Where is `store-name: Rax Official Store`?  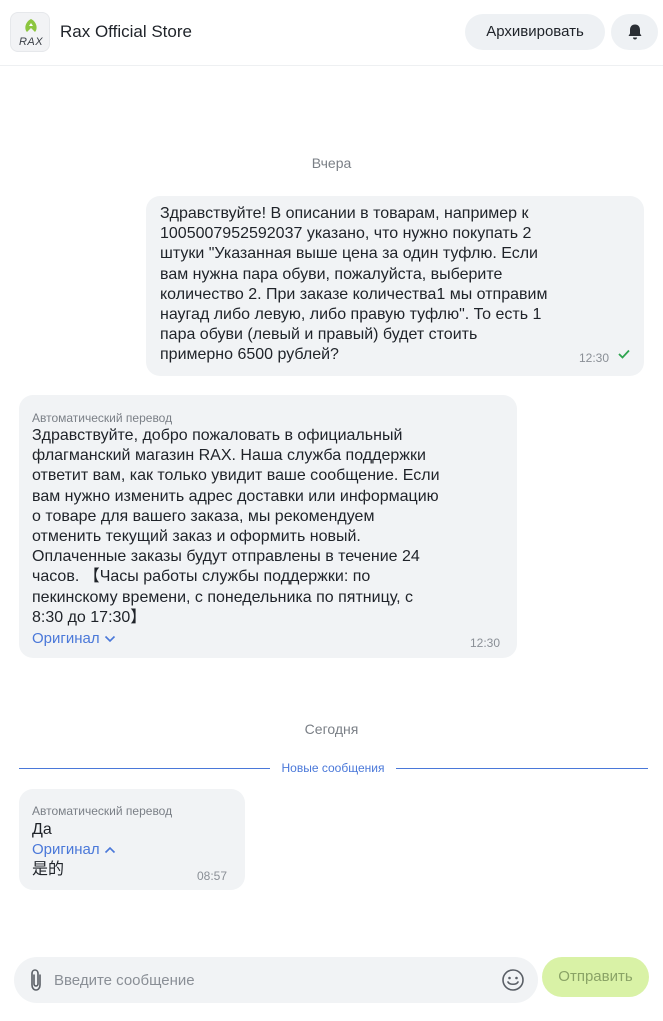 store-name: Rax Official Store is located at coordinates (126, 32).